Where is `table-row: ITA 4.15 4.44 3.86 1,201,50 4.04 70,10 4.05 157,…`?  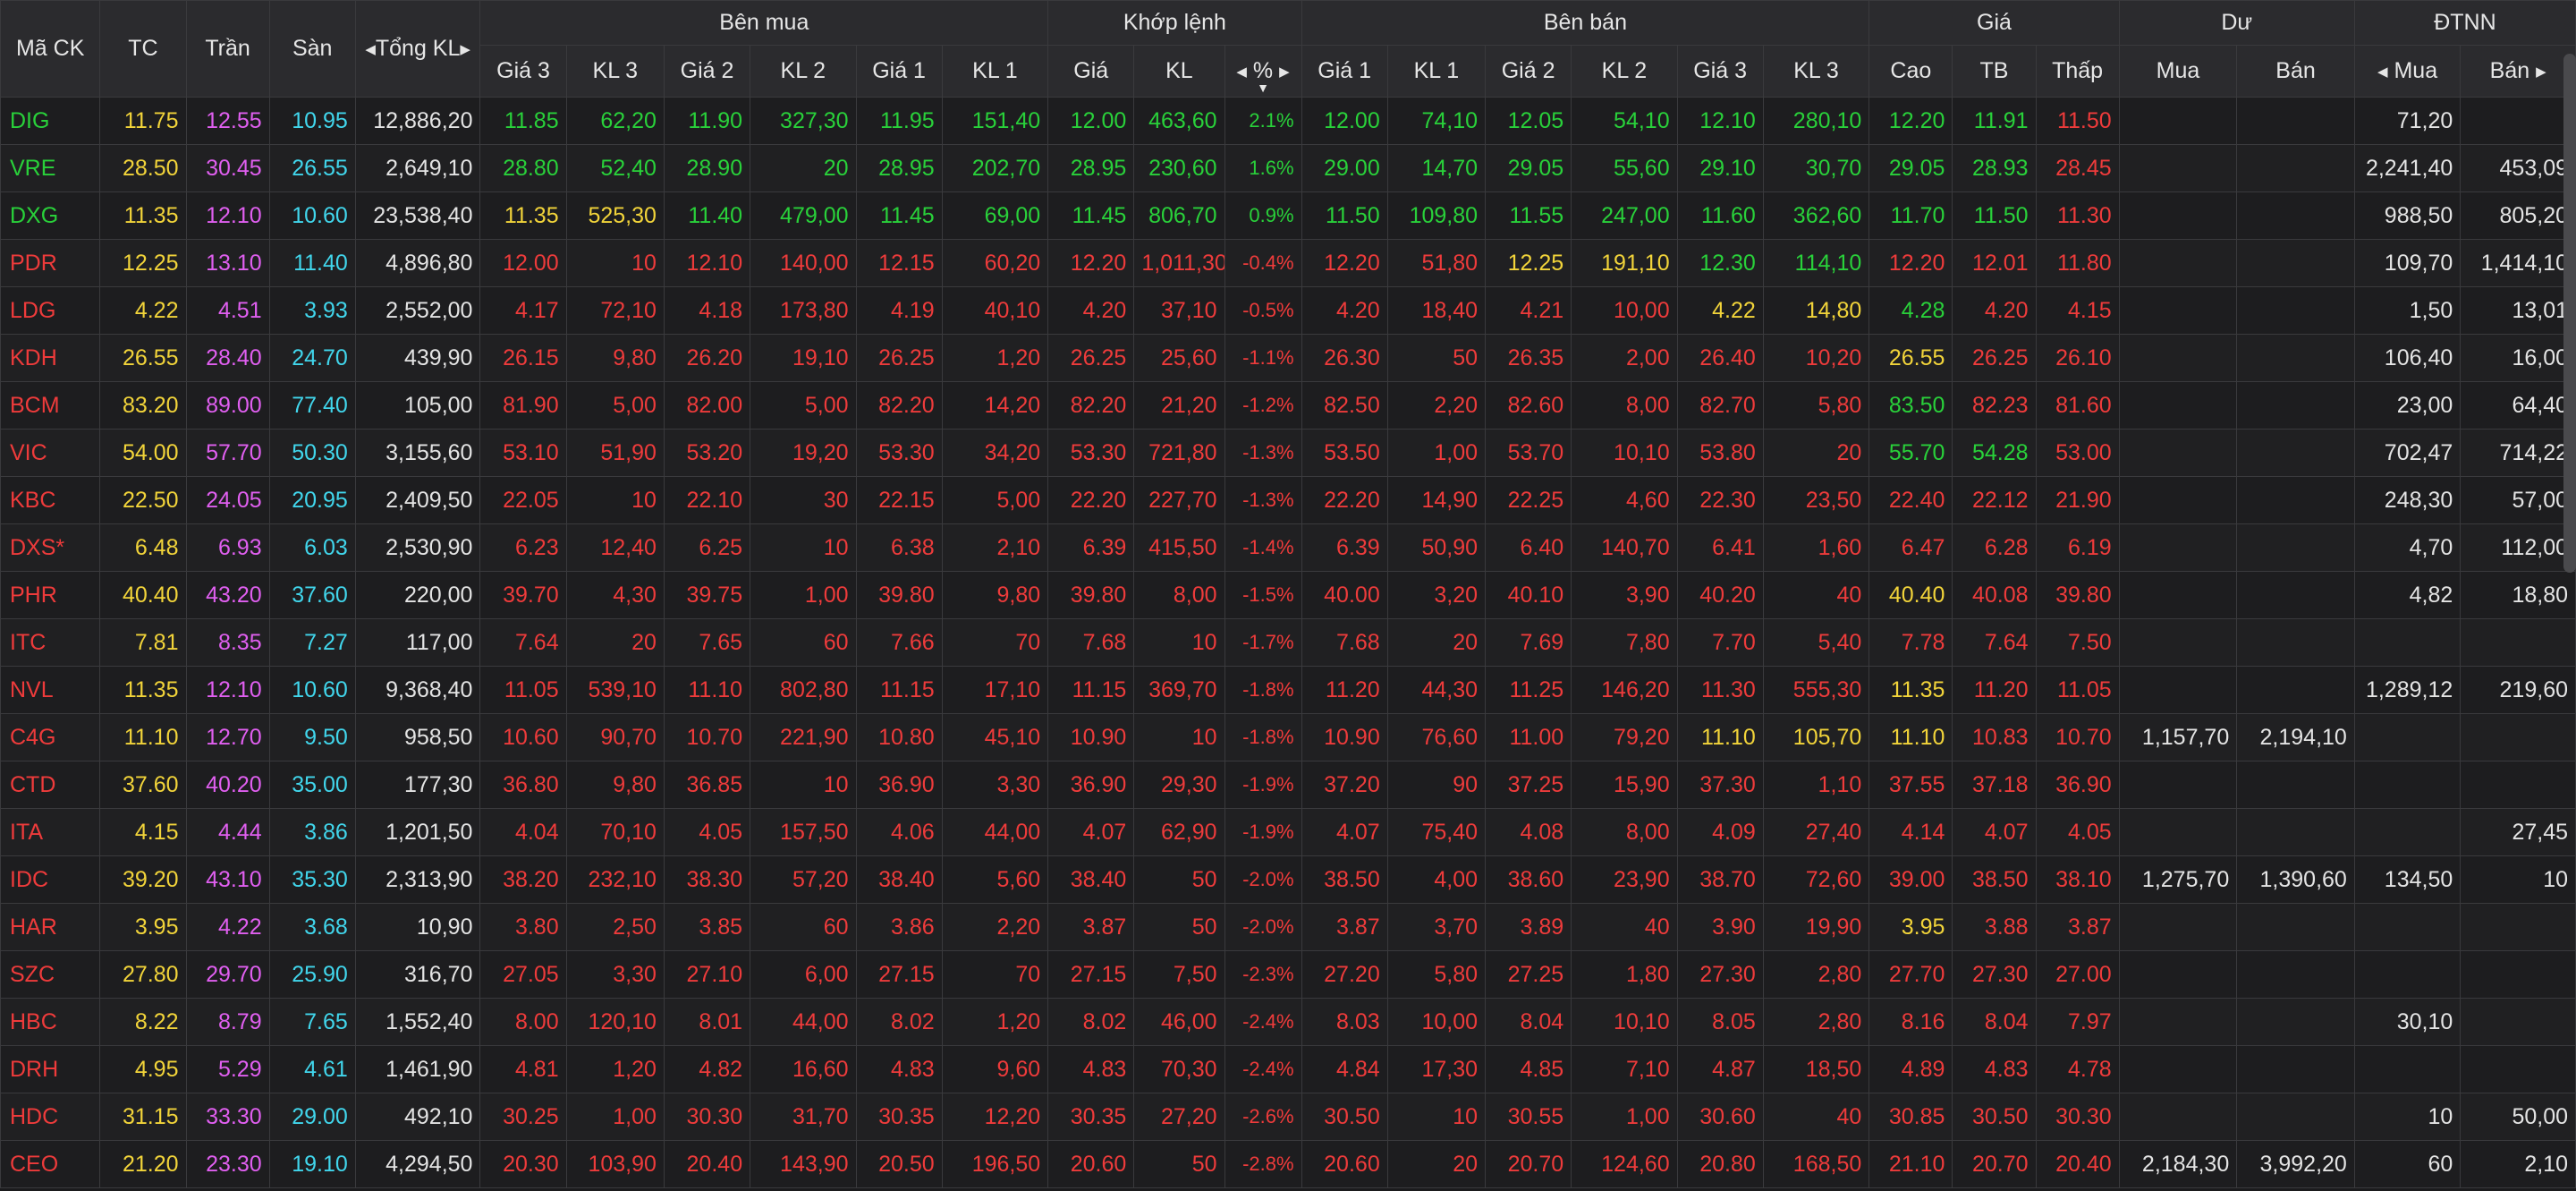 table-row: ITA 4.15 4.44 3.86 1,201,50 4.04 70,10 4.05 157,… is located at coordinates (1288, 832).